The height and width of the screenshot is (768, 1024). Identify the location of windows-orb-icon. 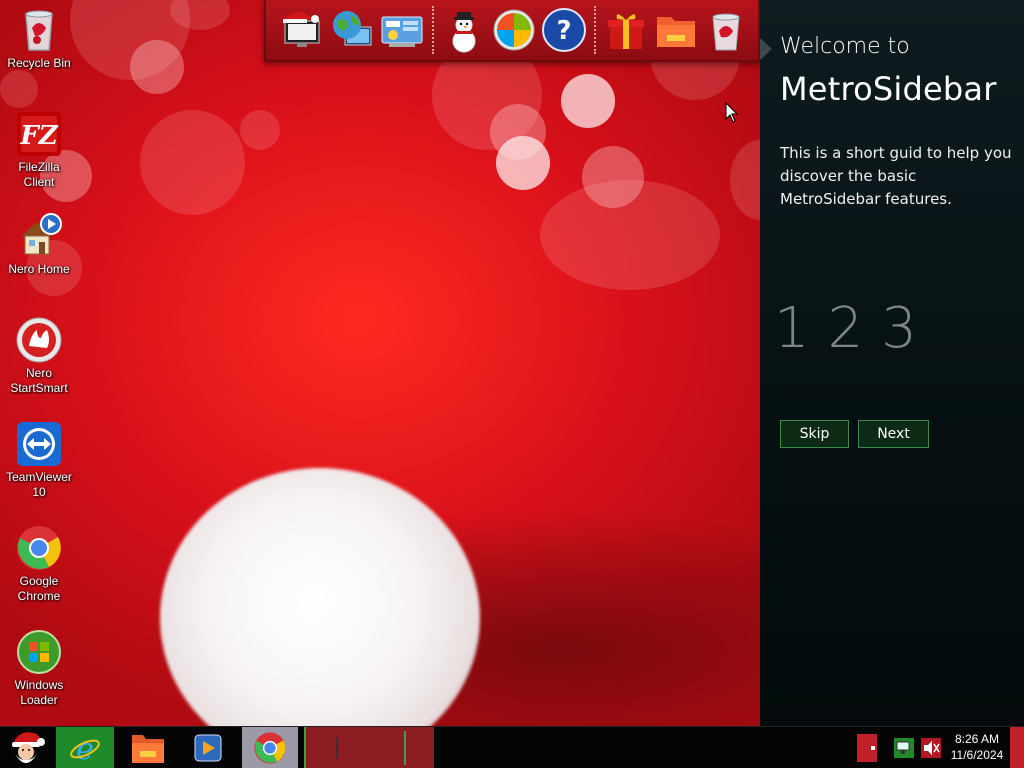
(514, 30).